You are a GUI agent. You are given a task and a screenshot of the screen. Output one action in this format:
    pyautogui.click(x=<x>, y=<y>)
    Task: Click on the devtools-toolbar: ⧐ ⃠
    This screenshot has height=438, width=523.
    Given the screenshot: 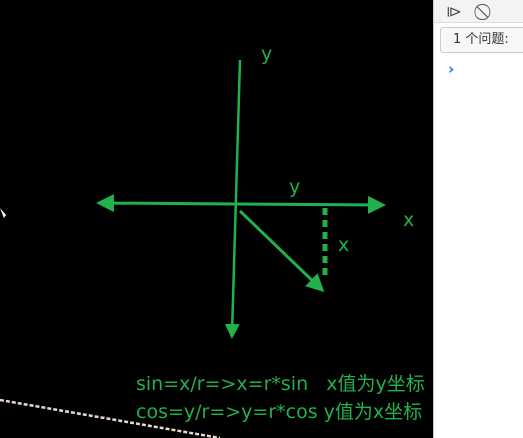 What is the action you would take?
    pyautogui.click(x=478, y=11)
    